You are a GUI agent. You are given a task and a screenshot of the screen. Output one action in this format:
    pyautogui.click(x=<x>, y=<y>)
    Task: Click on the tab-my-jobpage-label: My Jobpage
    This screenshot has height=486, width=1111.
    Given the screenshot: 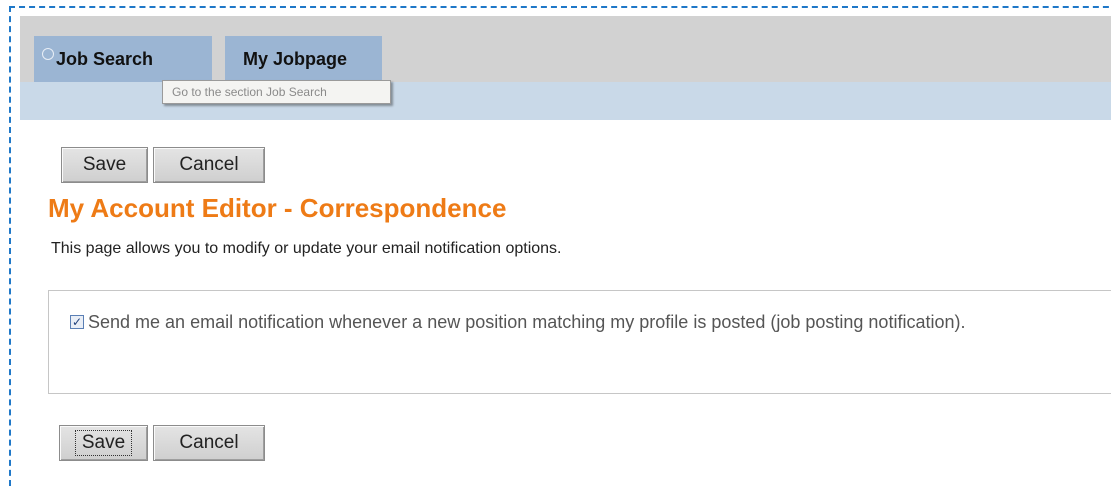 What is the action you would take?
    pyautogui.click(x=295, y=58)
    